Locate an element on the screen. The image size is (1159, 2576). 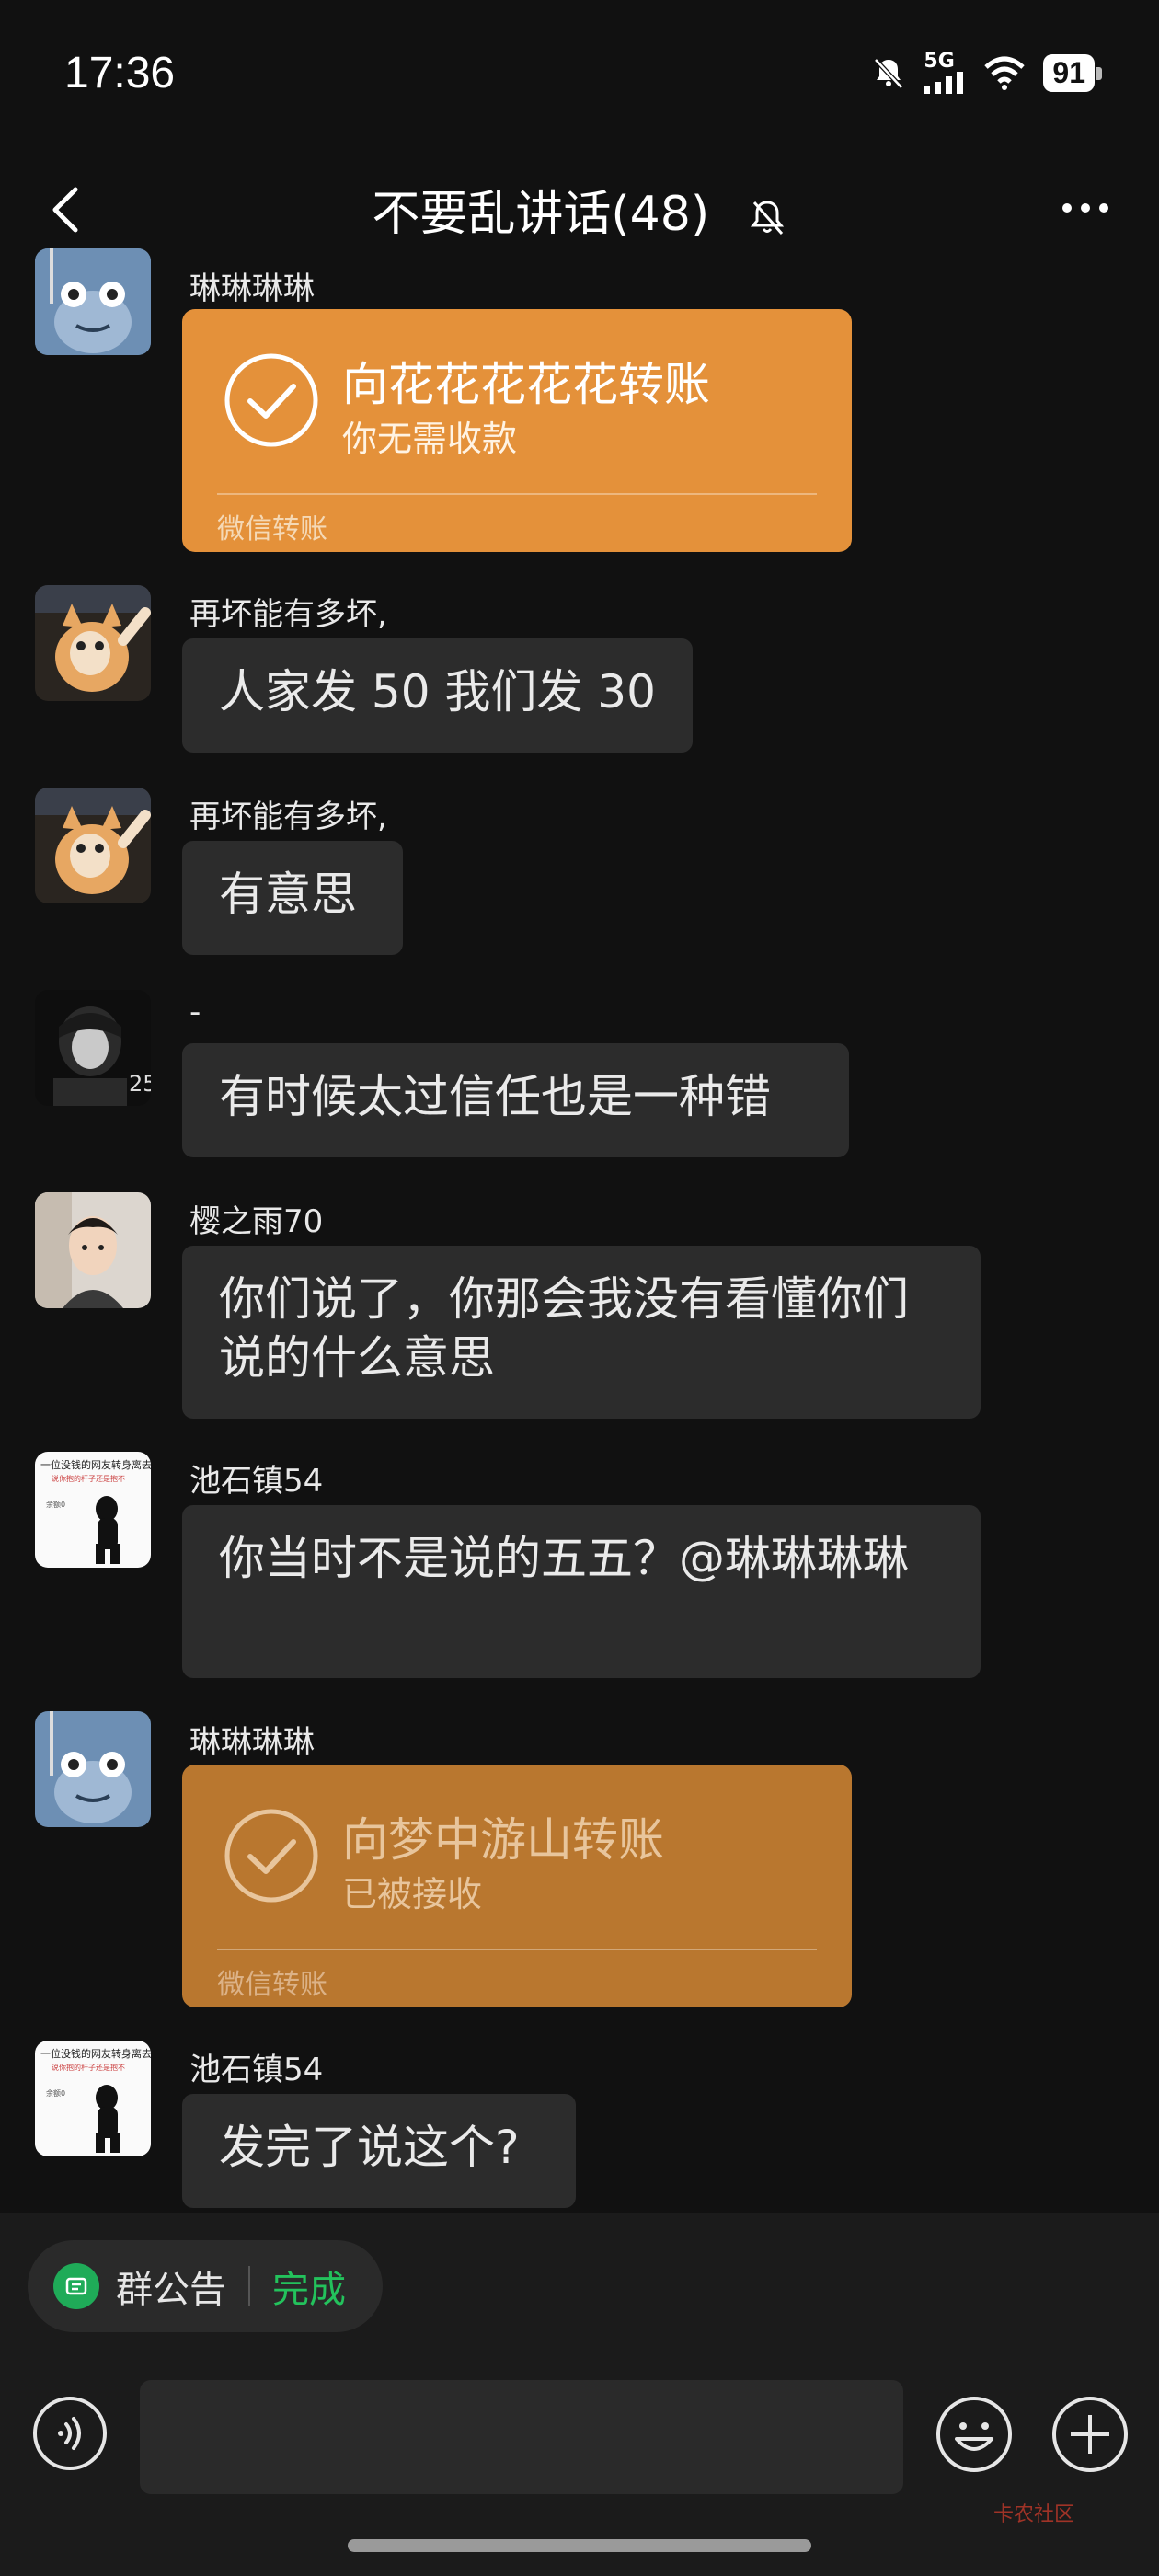
chat-message: 琳琳琳琳 向花花花花花转账 你无需收款 微信转账 is located at coordinates (579, 404).